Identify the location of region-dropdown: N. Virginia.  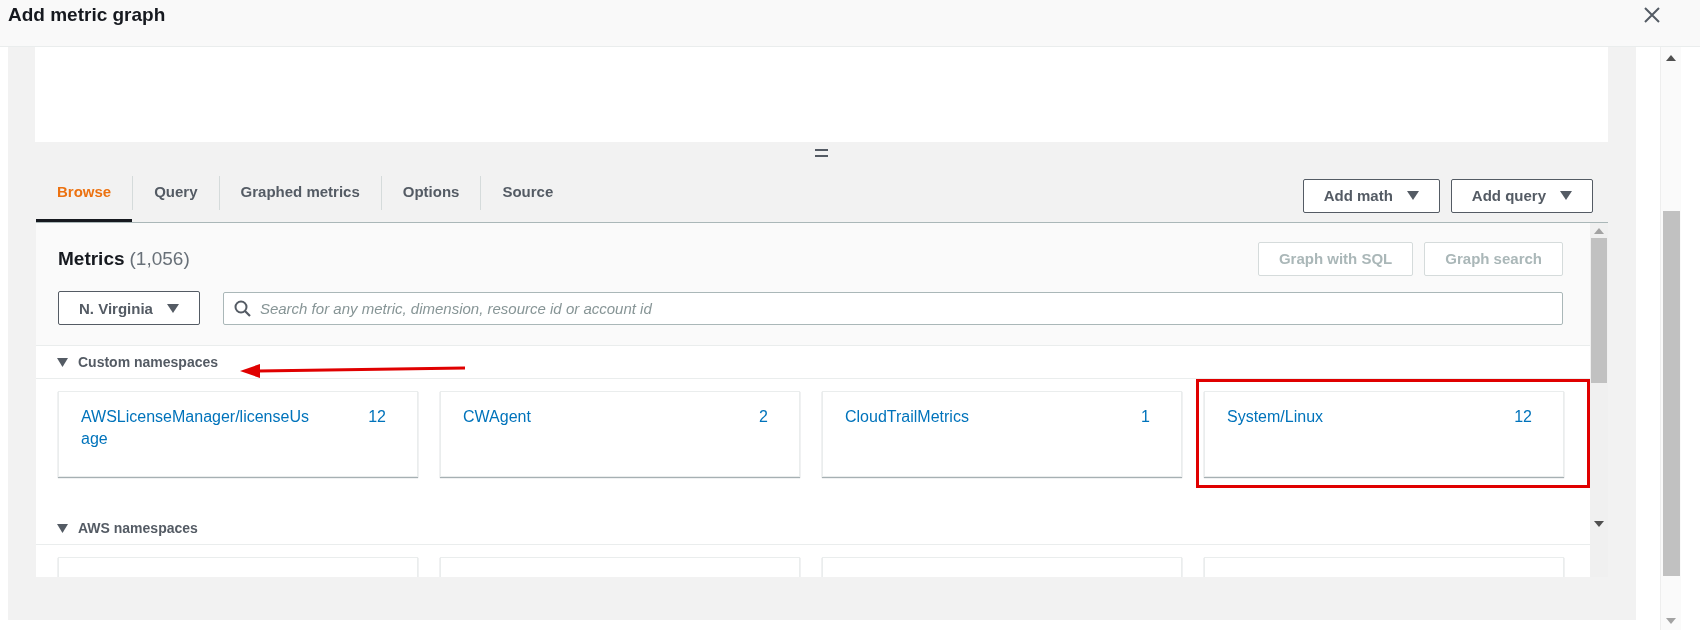
(129, 308).